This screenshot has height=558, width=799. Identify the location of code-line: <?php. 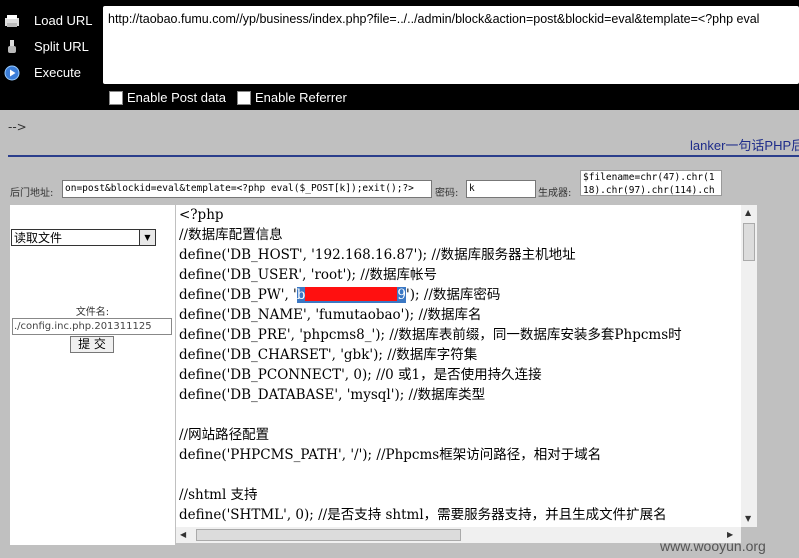
(201, 215).